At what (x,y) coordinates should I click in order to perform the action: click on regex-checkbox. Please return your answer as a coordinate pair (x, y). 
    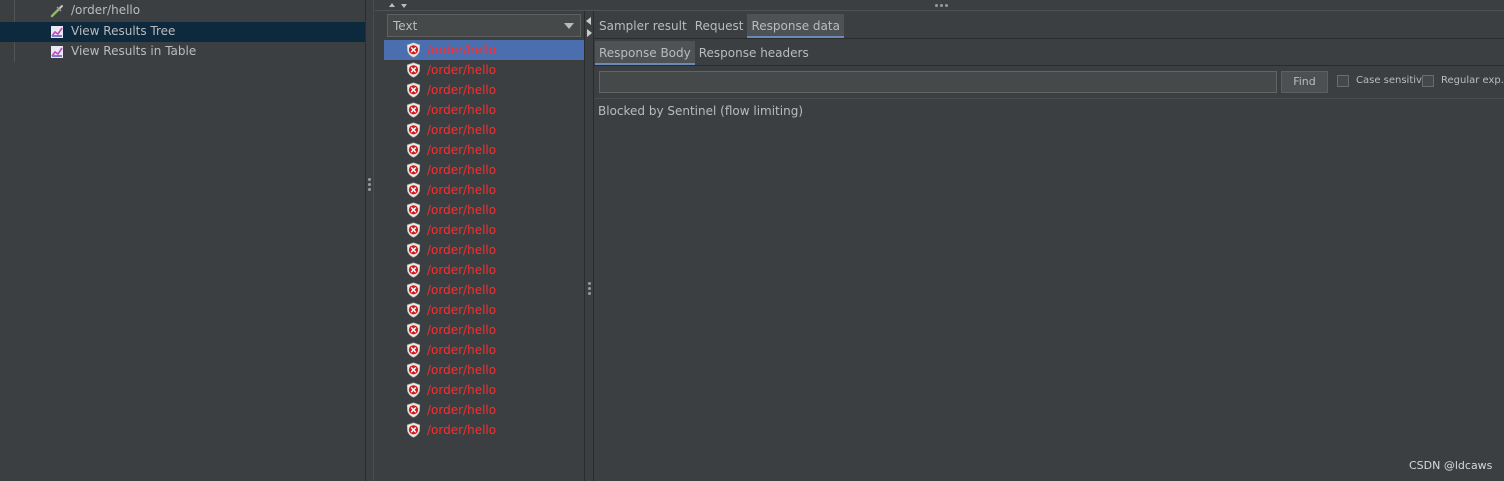
    Looking at the image, I should click on (1428, 81).